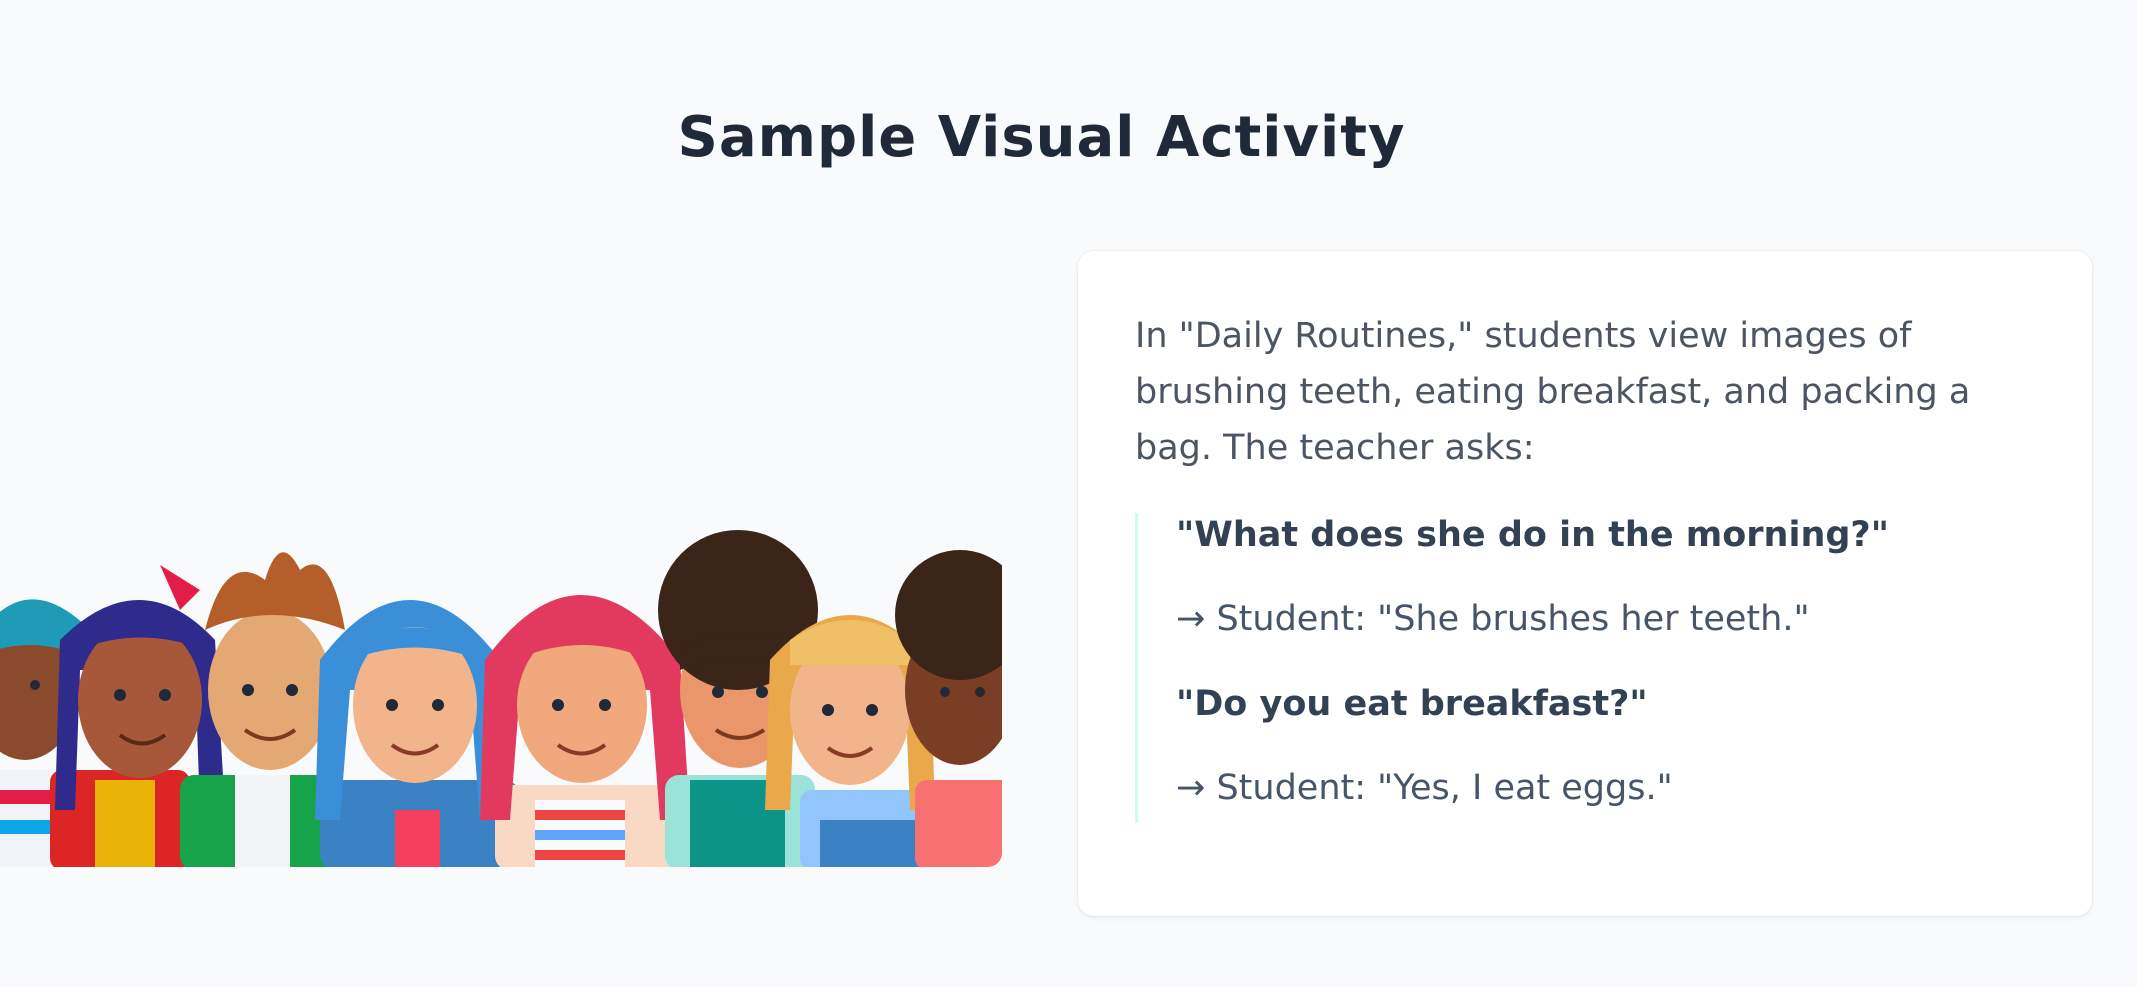 The height and width of the screenshot is (987, 2137). What do you see at coordinates (1532, 535) in the screenshot?
I see `teacher-question: "What does she do in the morning?"` at bounding box center [1532, 535].